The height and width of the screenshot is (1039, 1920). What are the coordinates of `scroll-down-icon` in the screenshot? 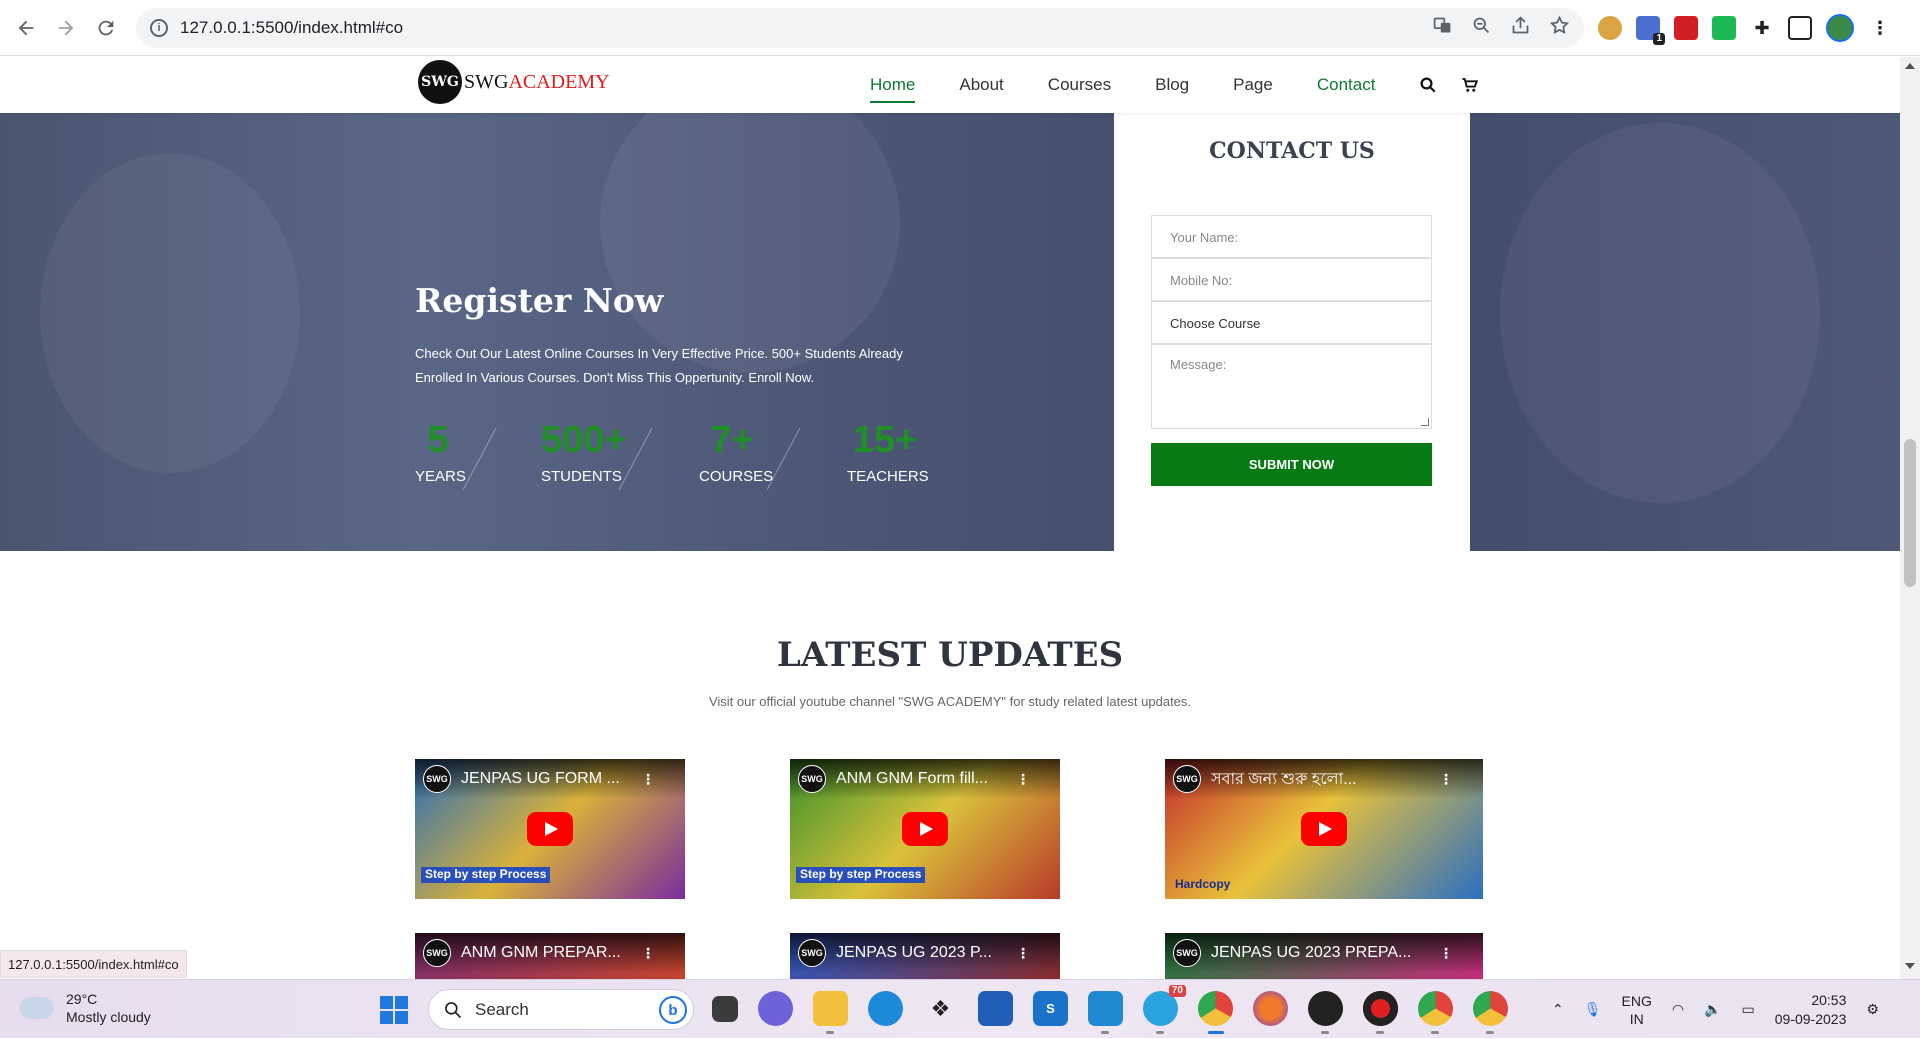 It's located at (1910, 966).